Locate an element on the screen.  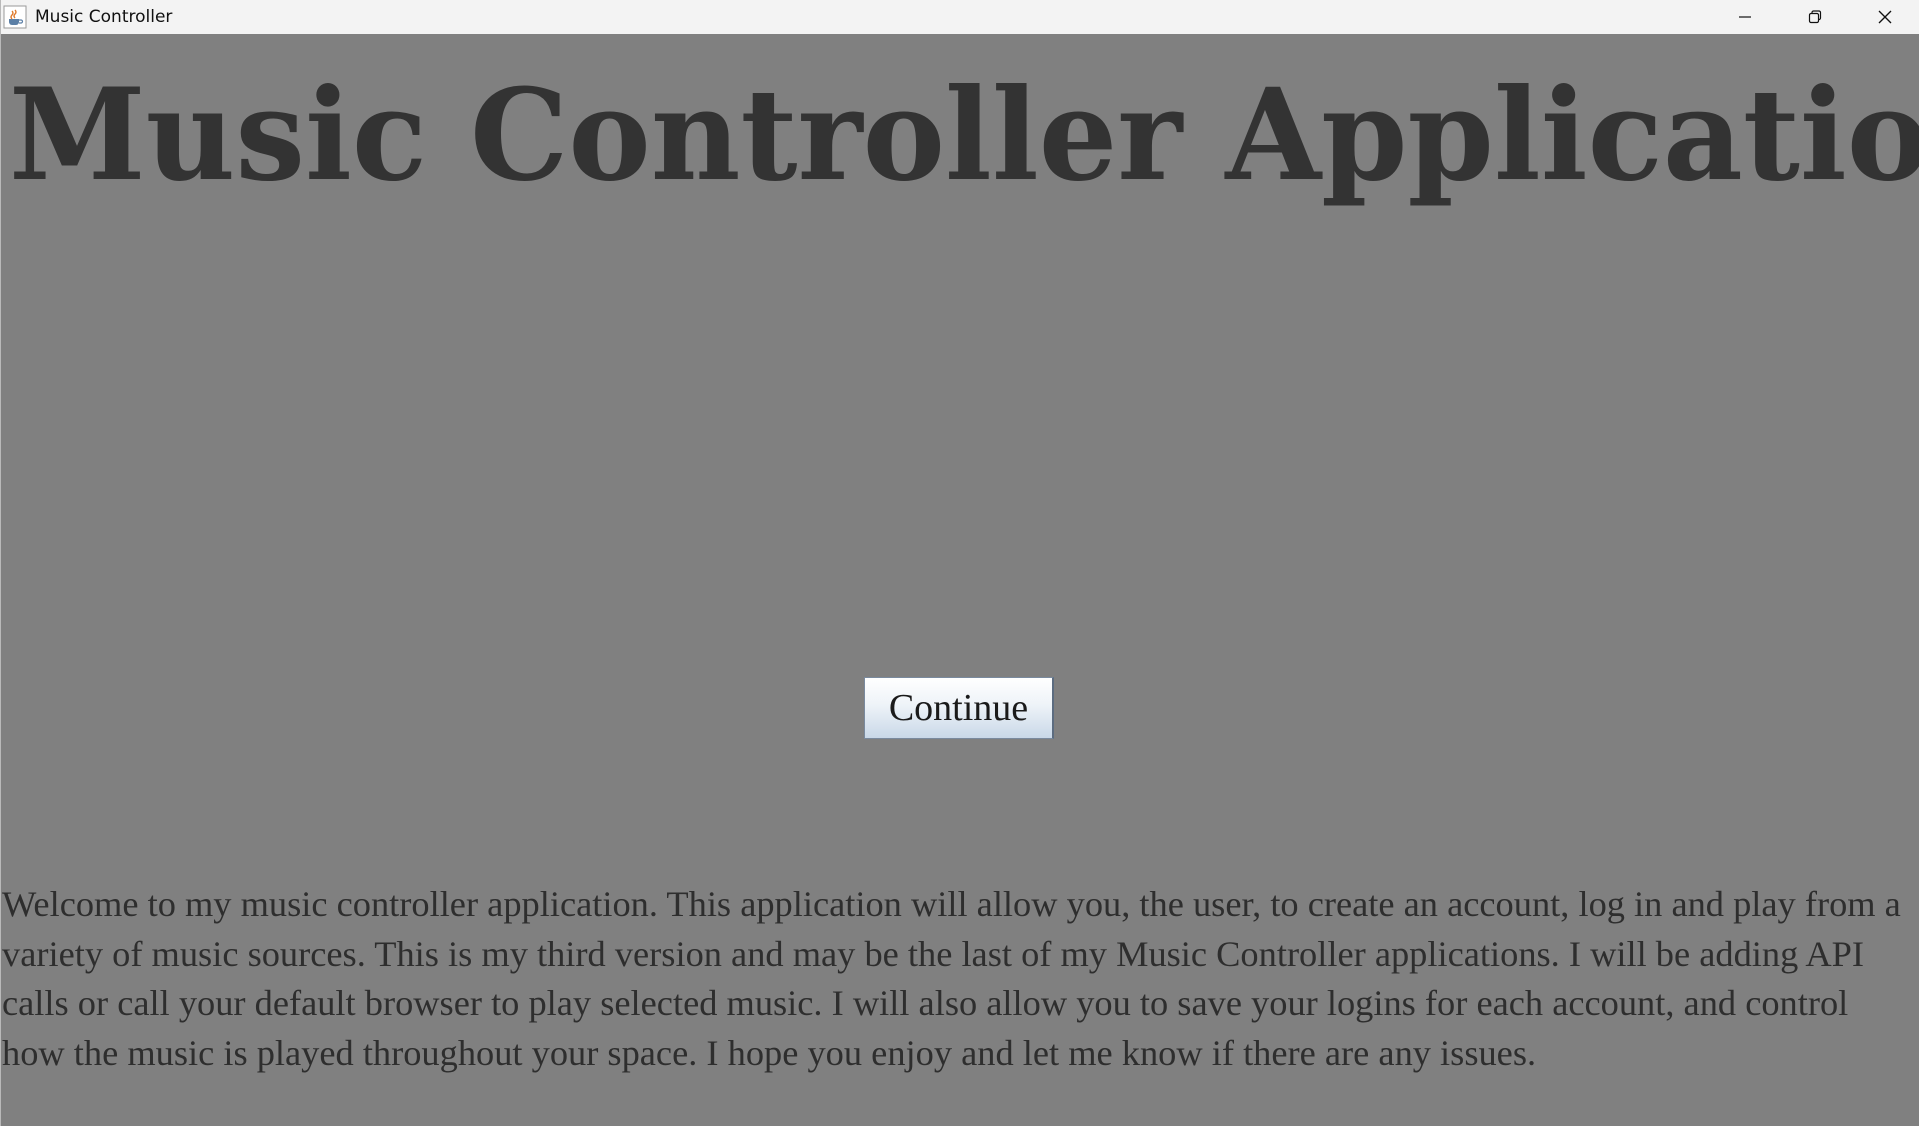
restore-button is located at coordinates (1815, 17).